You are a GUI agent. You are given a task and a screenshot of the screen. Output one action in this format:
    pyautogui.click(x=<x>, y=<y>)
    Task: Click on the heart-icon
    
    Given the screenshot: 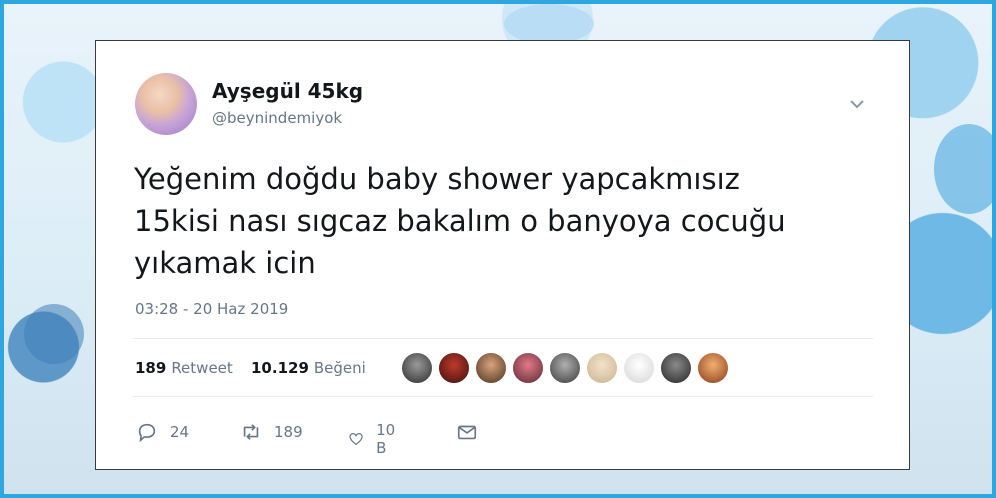 What is the action you would take?
    pyautogui.click(x=356, y=439)
    